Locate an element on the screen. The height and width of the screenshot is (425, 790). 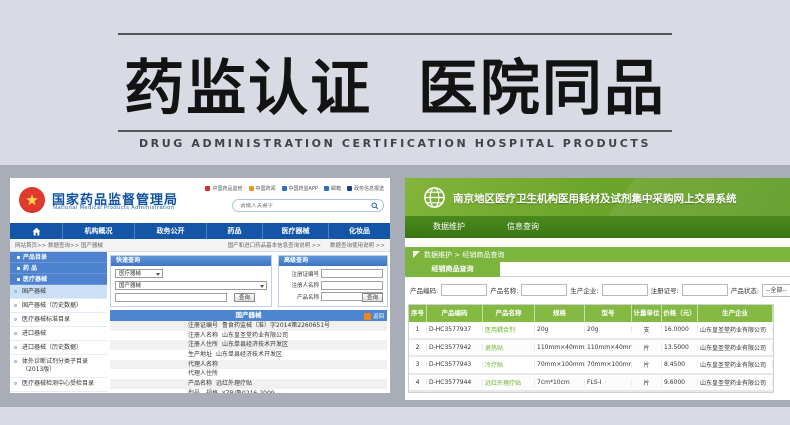
top-link-mail: 邮箱 is located at coordinates (332, 188).